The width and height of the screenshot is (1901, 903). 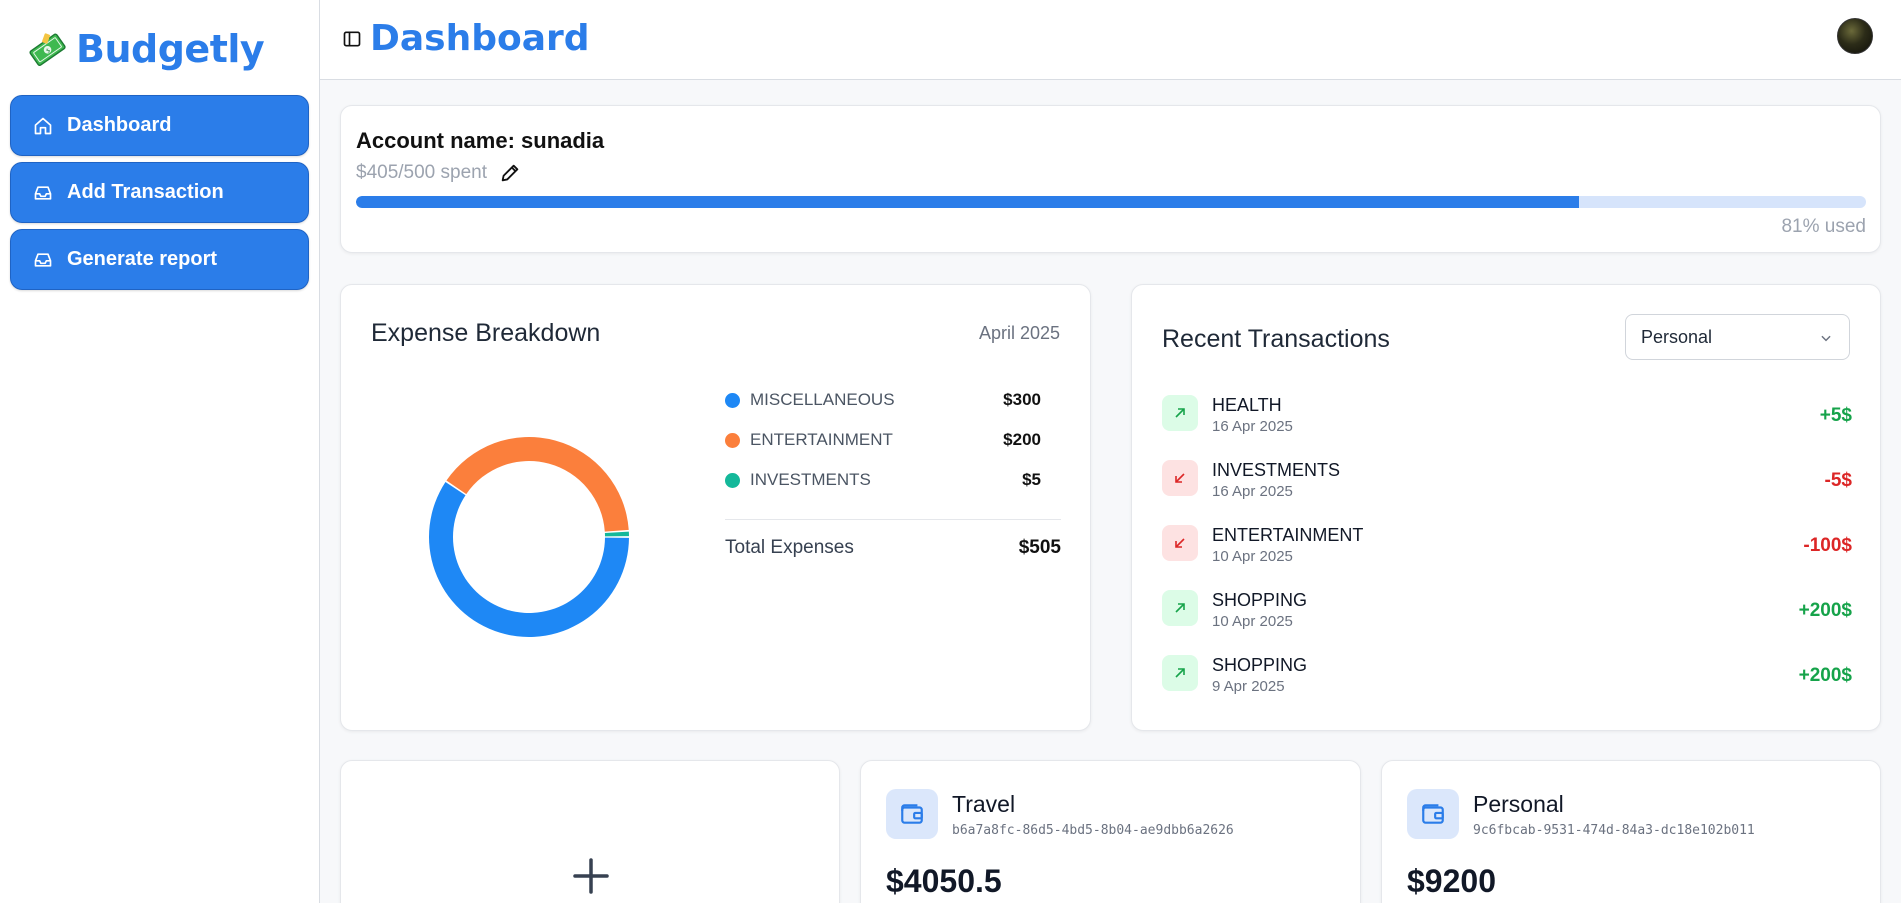 What do you see at coordinates (1022, 399) in the screenshot?
I see `legend-value: $300` at bounding box center [1022, 399].